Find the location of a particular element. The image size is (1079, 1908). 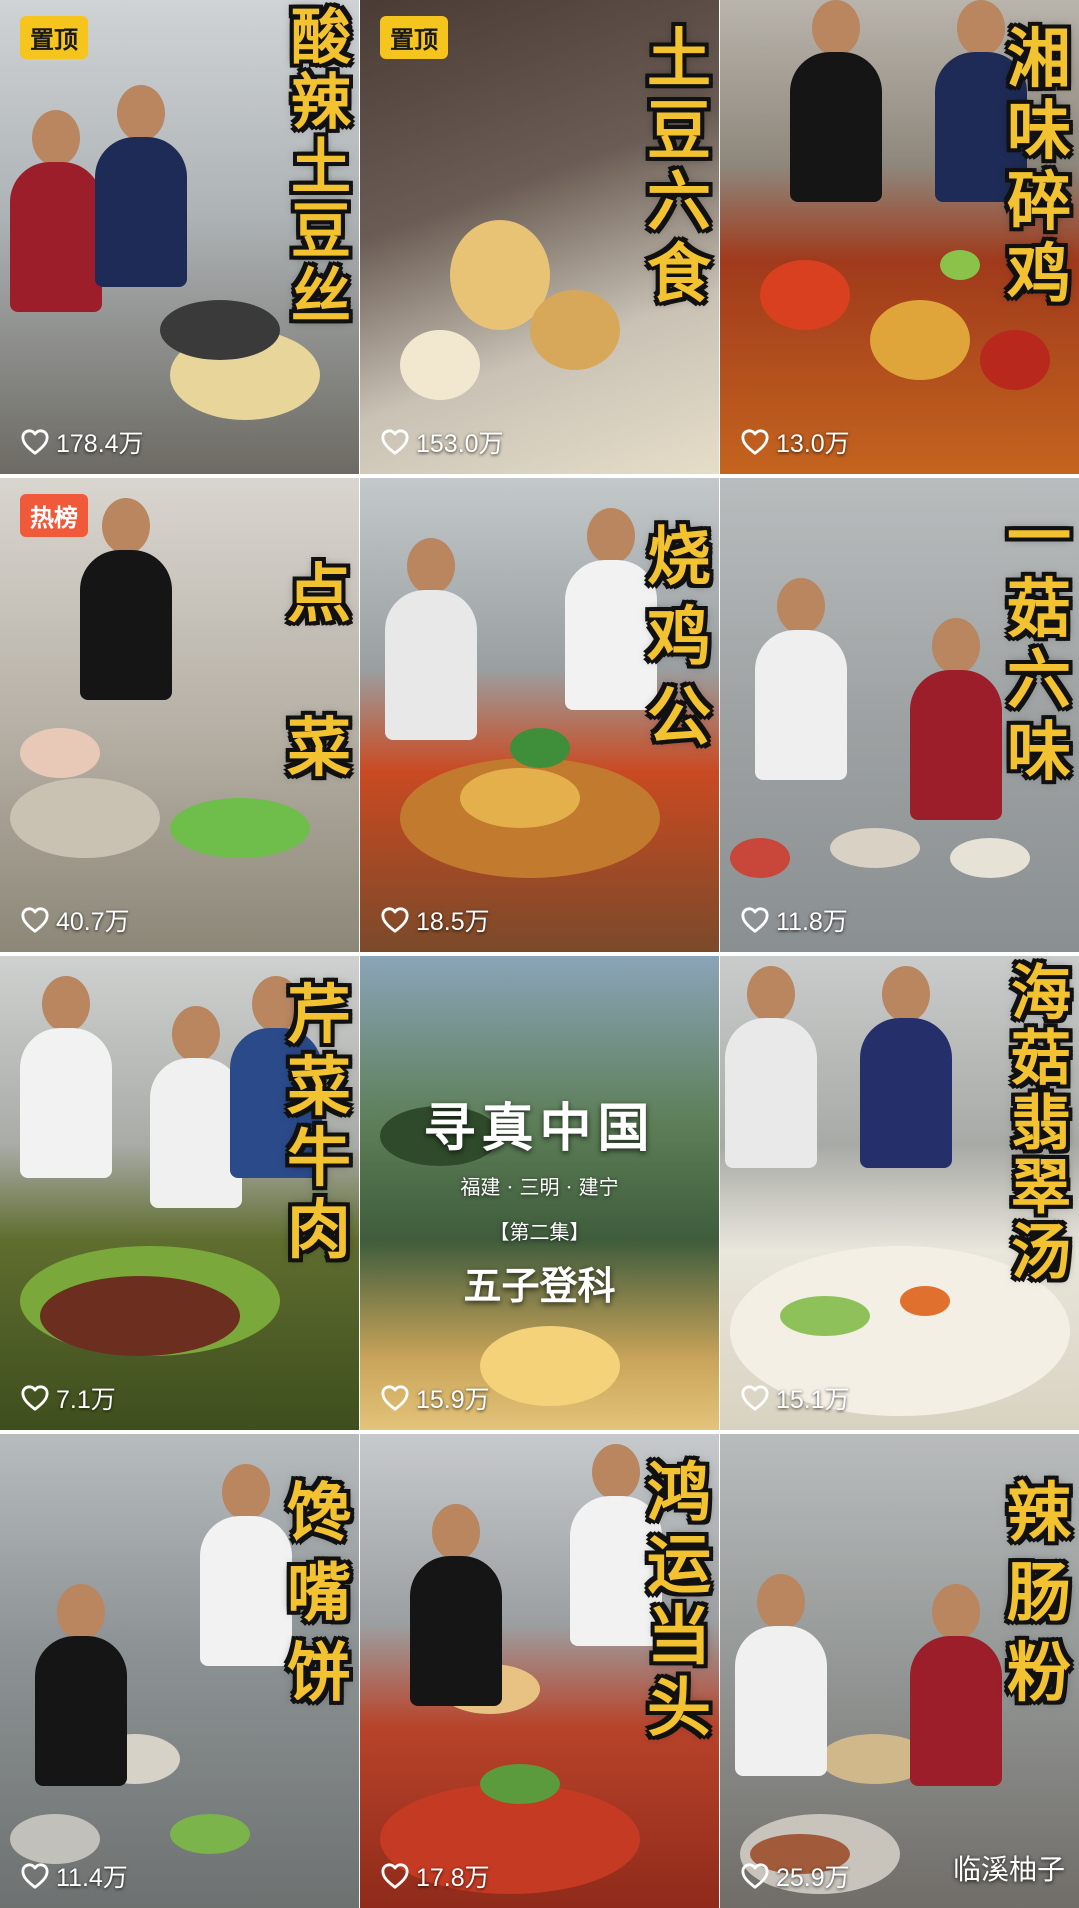

like-count-value: 11.8万 is located at coordinates (812, 922).